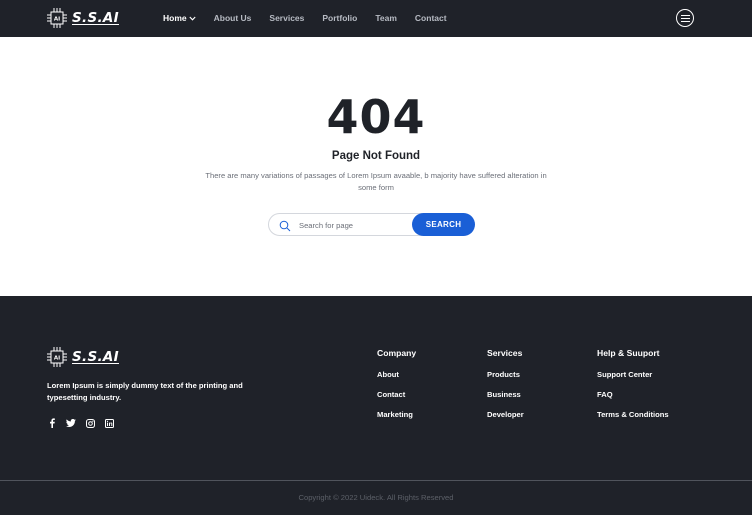  Describe the element at coordinates (376, 480) in the screenshot. I see `footer-divider` at that location.